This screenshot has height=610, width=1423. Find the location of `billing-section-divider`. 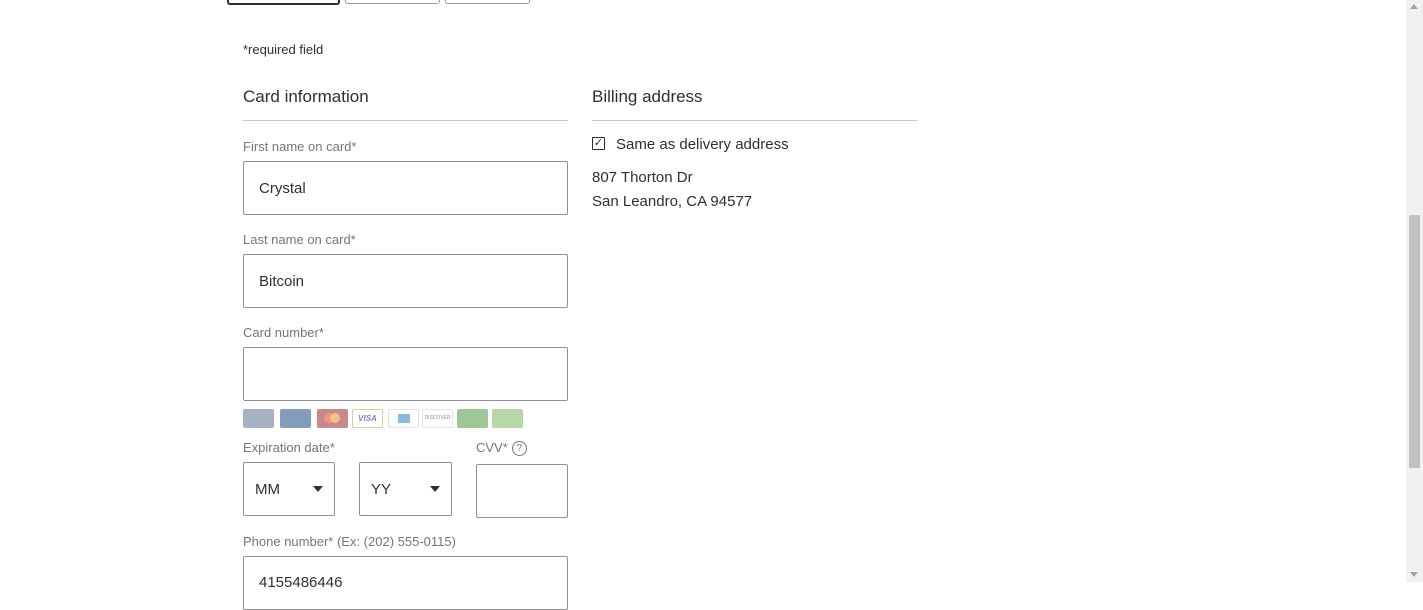

billing-section-divider is located at coordinates (754, 120).